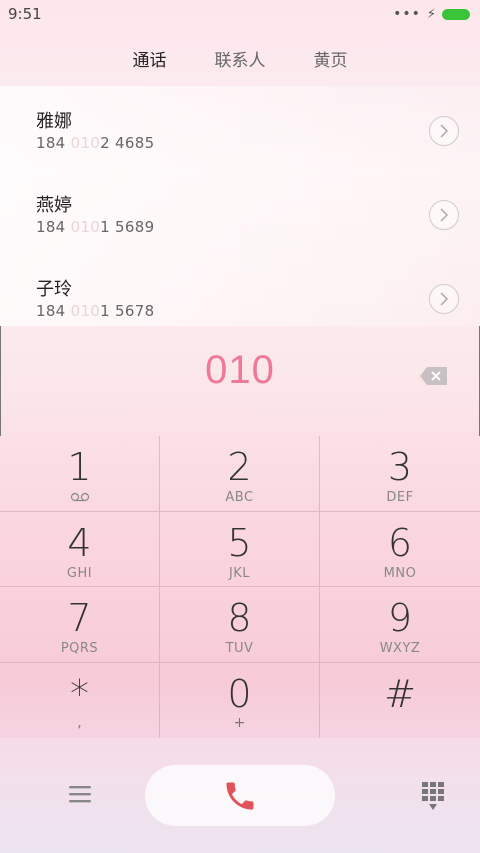 The image size is (480, 853). What do you see at coordinates (433, 796) in the screenshot?
I see `dialpad-toggle-icon` at bounding box center [433, 796].